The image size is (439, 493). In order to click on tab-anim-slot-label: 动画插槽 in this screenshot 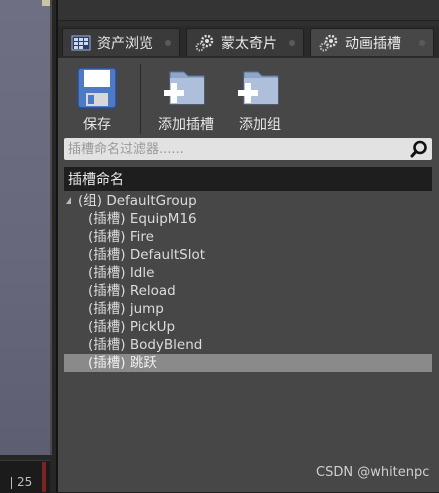, I will do `click(373, 43)`.